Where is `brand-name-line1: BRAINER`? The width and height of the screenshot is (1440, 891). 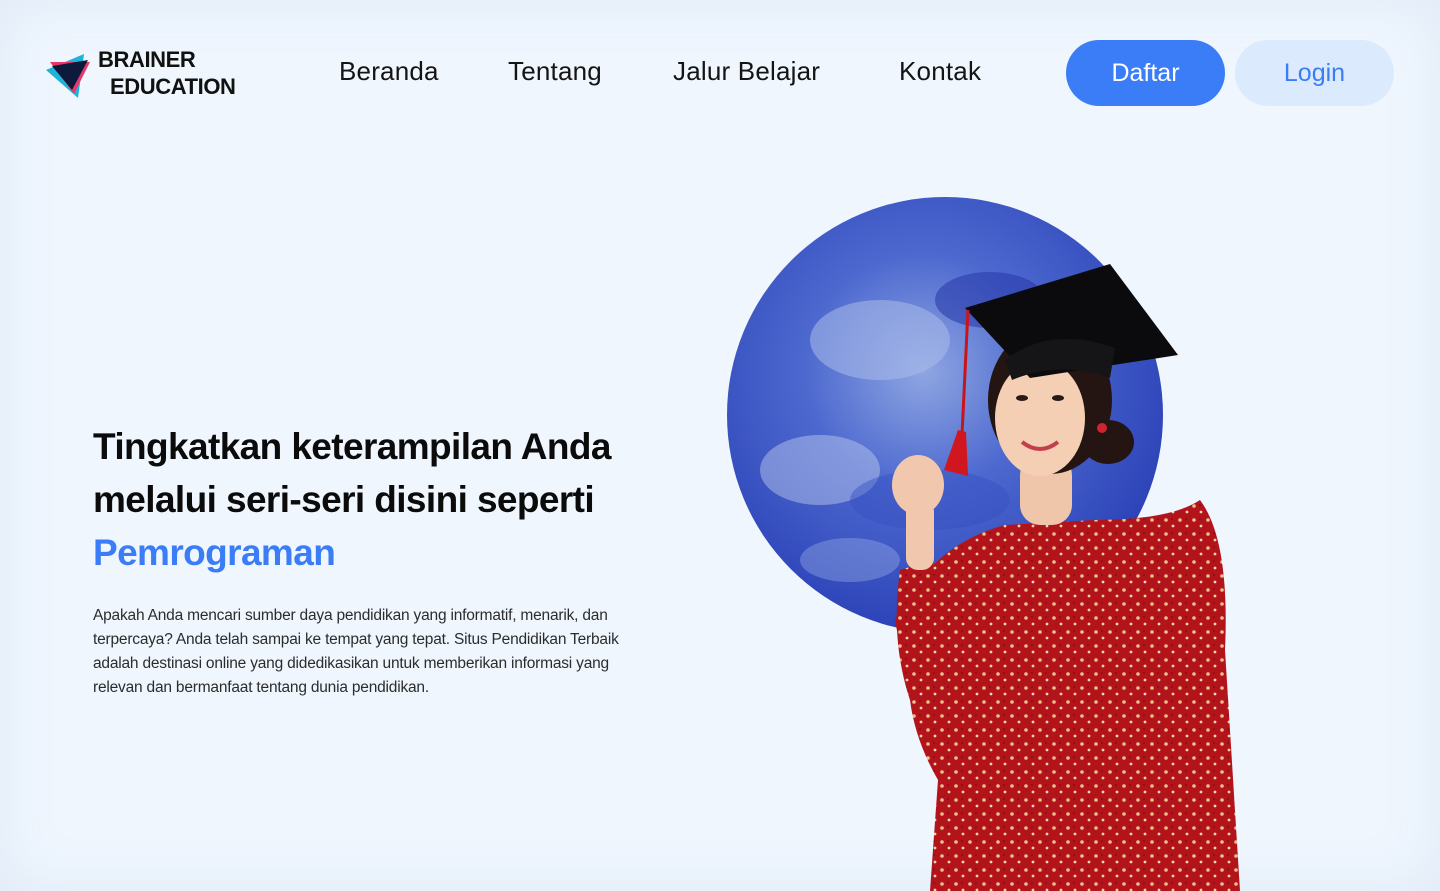 brand-name-line1: BRAINER is located at coordinates (147, 59).